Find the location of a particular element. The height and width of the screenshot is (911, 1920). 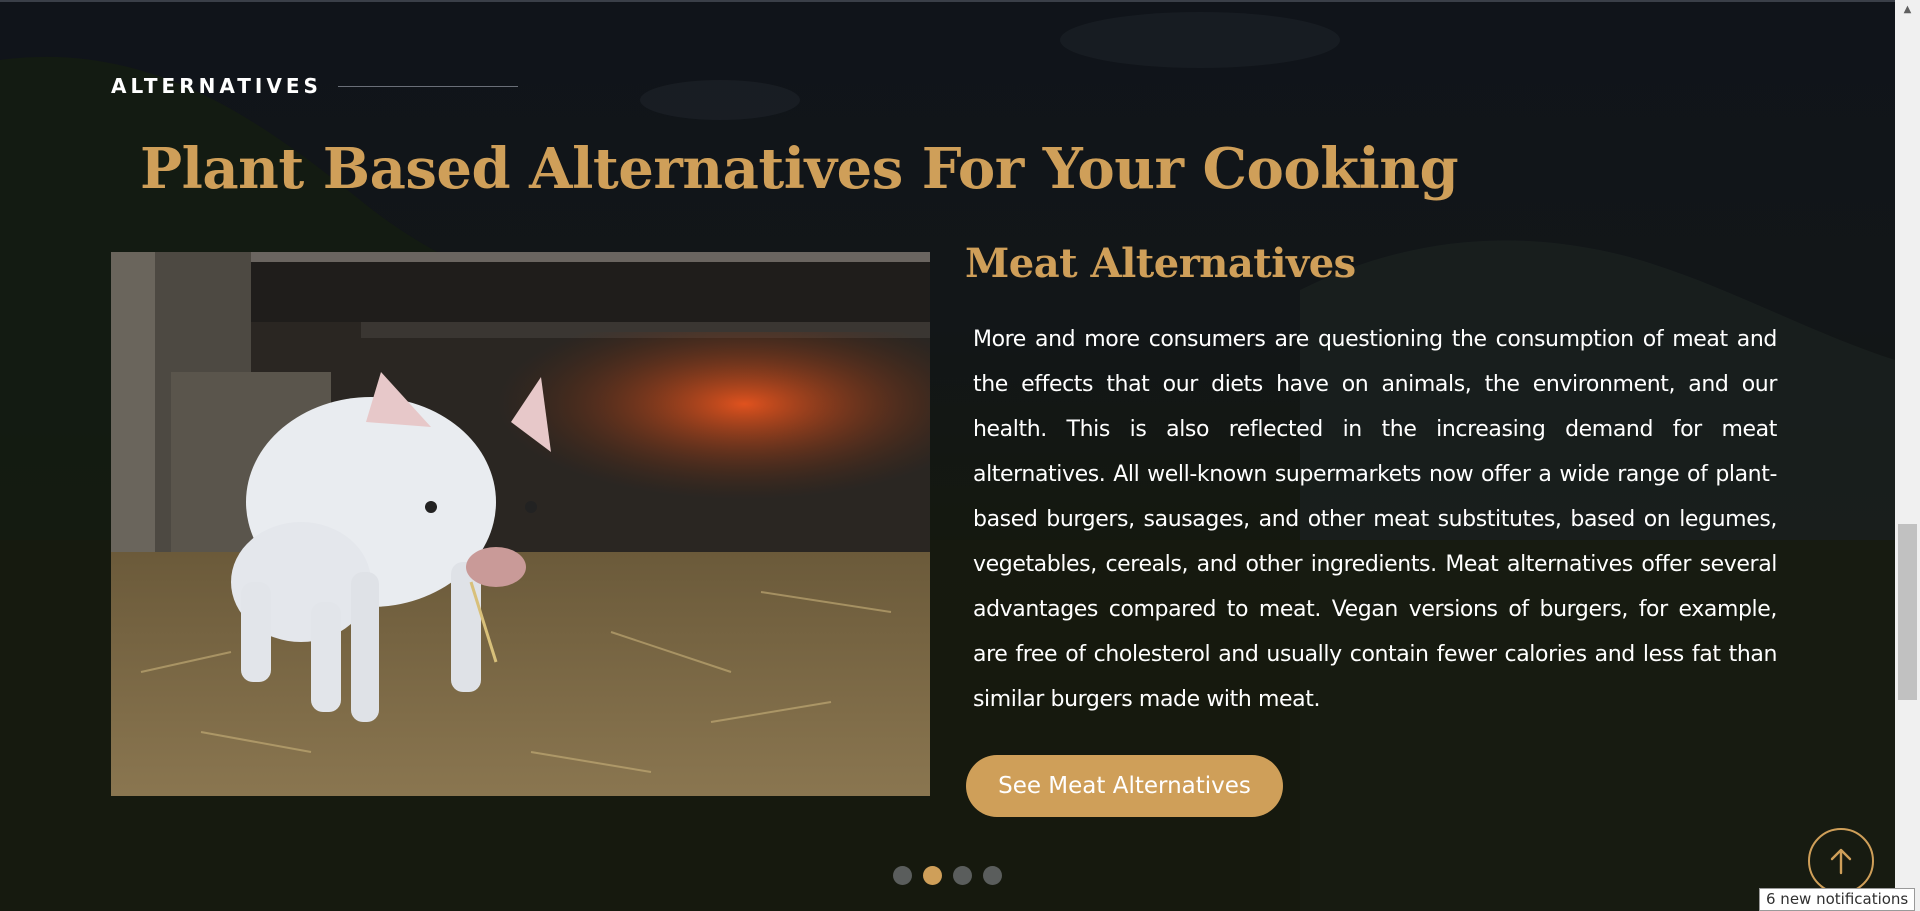

slide-title: Meat Alternatives is located at coordinates (1160, 263).